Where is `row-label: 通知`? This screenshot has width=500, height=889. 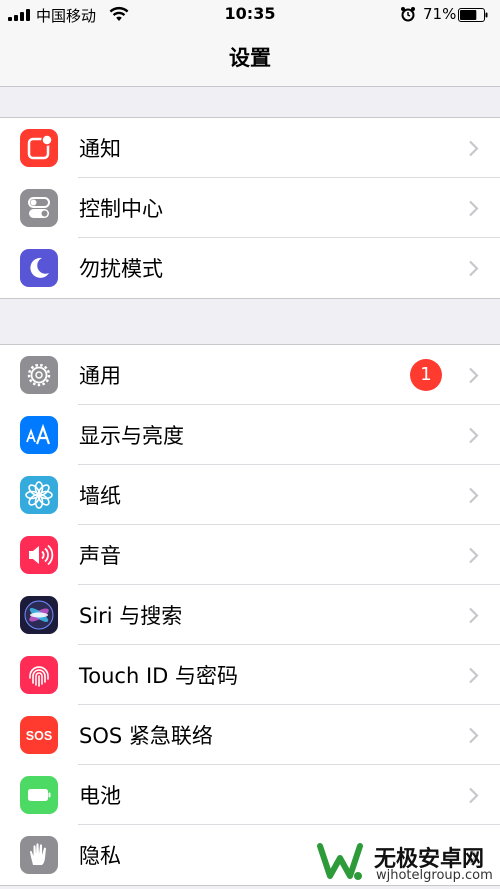 row-label: 通知 is located at coordinates (100, 149).